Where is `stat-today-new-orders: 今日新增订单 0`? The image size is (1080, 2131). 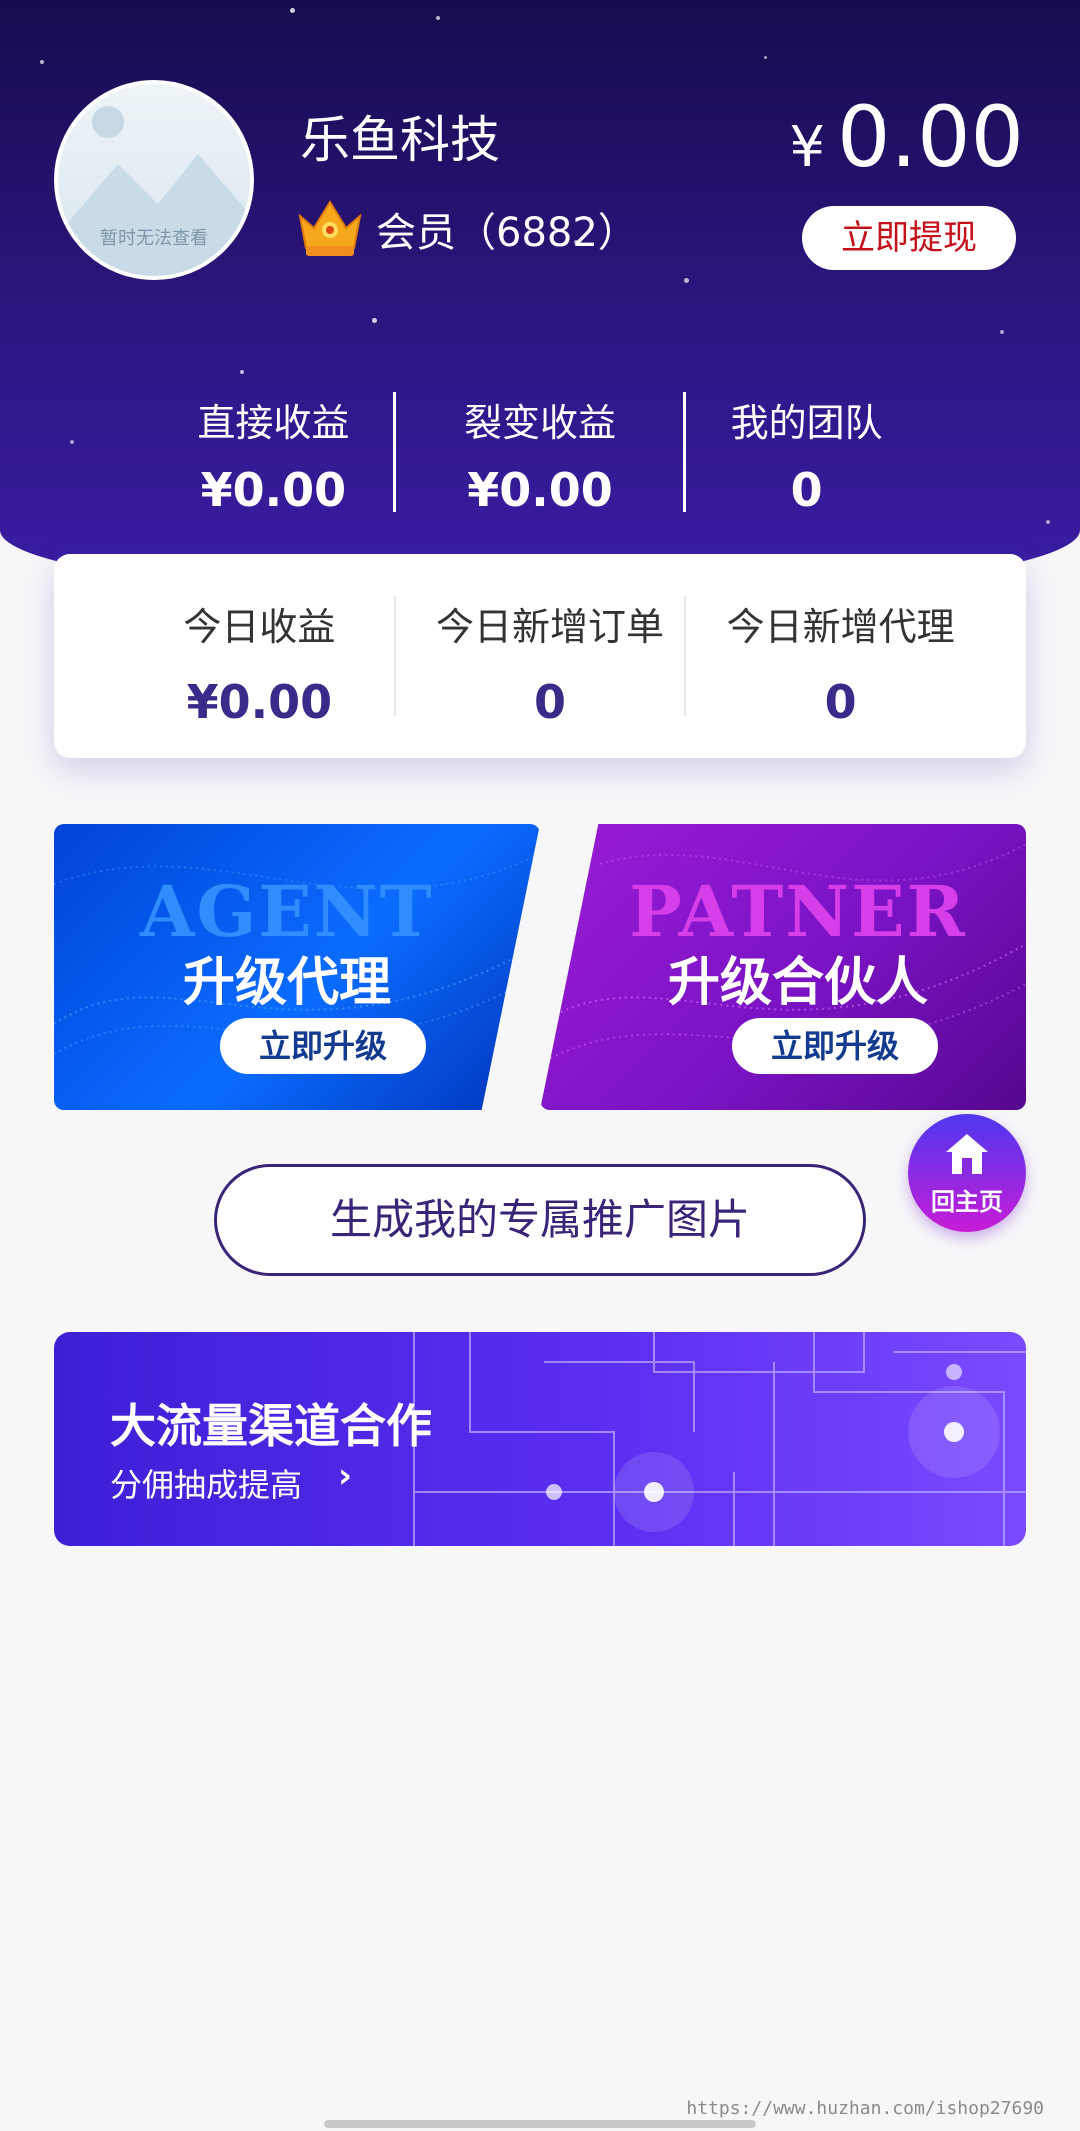 stat-today-new-orders: 今日新增订单 0 is located at coordinates (550, 656).